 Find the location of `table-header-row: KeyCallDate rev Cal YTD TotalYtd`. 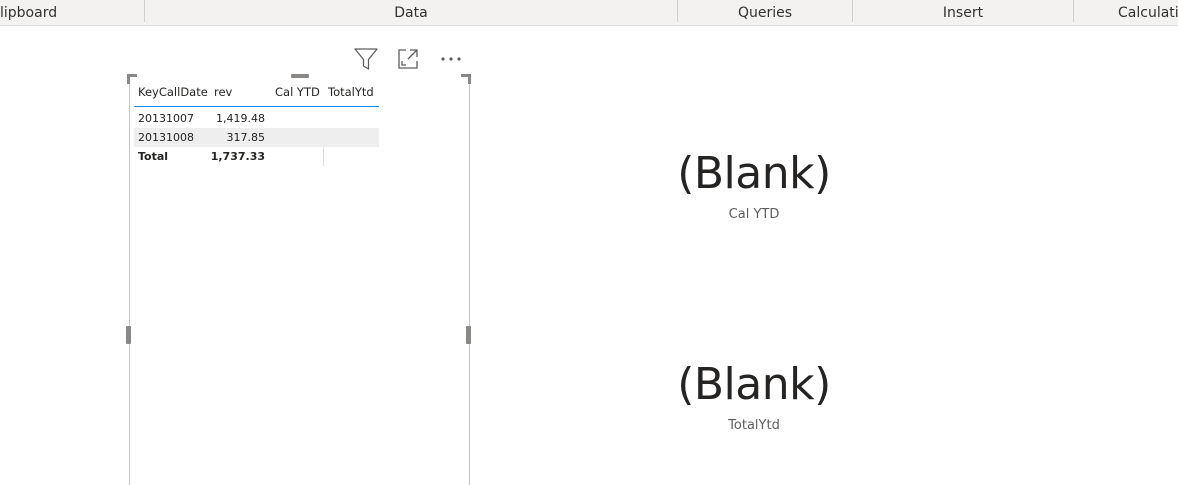

table-header-row: KeyCallDate rev Cal YTD TotalYtd is located at coordinates (256, 93).